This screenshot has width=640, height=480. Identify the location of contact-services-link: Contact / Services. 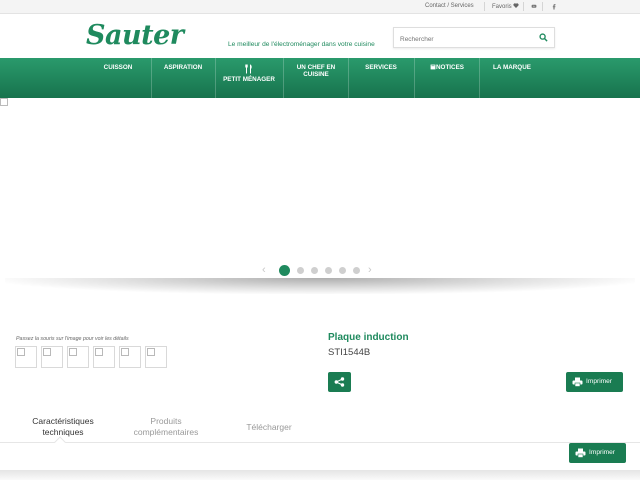
(449, 6).